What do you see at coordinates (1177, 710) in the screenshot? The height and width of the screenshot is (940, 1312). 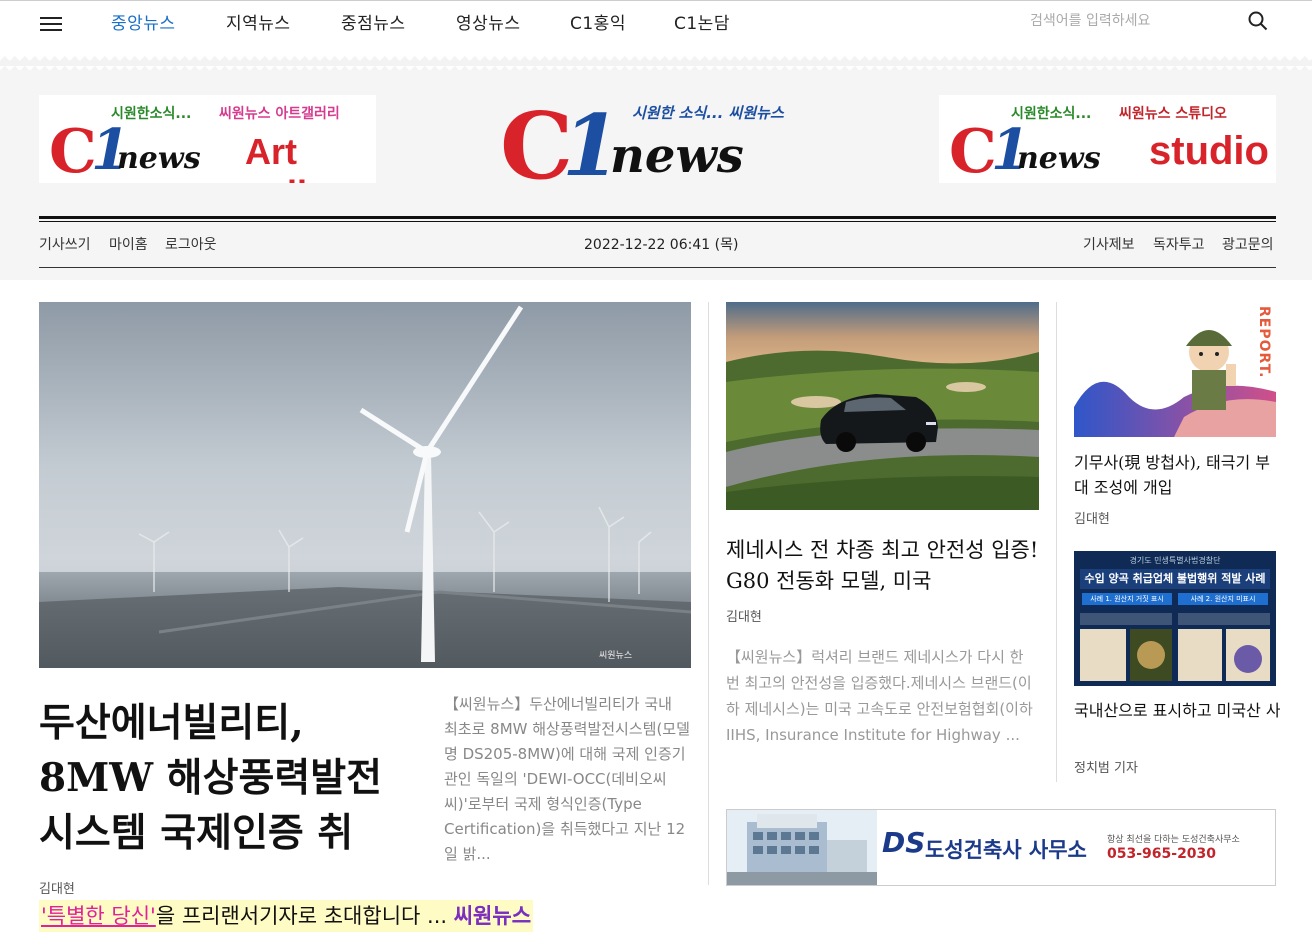 I see `headline-rice-origin: 국내산으로 표시하고 미국산 사용, 유통기한 1년 지난` at bounding box center [1177, 710].